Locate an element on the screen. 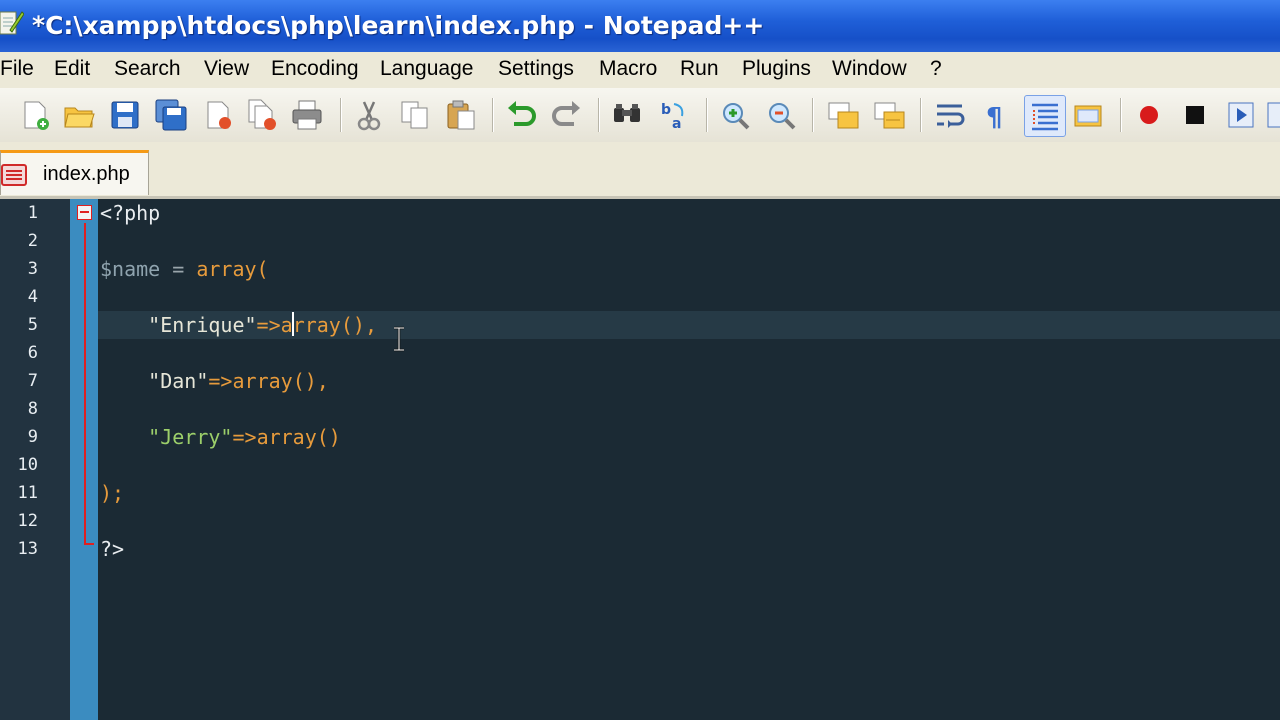  code-line-3: $name = array( is located at coordinates (184, 269).